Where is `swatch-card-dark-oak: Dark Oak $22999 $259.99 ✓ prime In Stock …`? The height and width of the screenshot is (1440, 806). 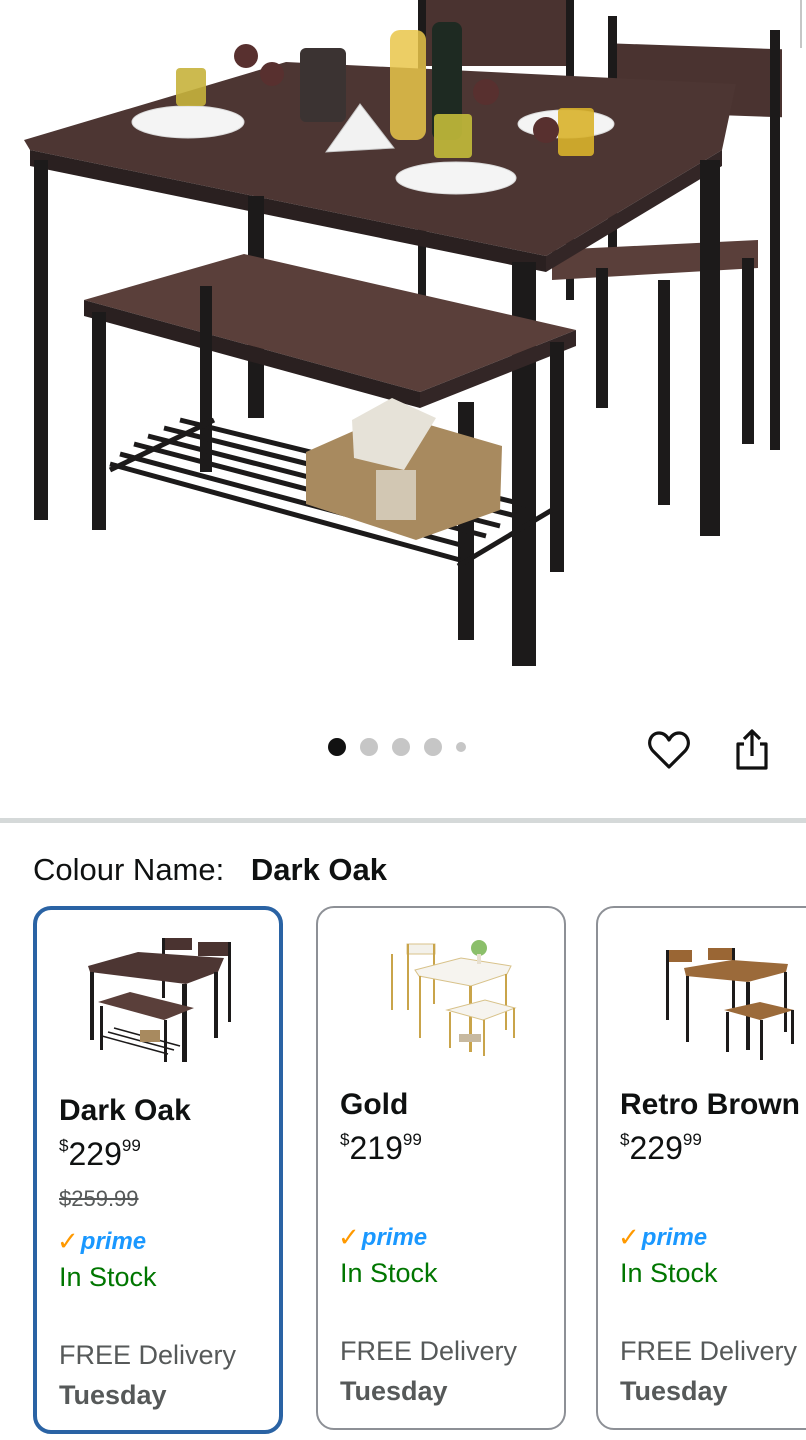
swatch-card-dark-oak: Dark Oak $22999 $259.99 ✓ prime In Stock … is located at coordinates (158, 1170).